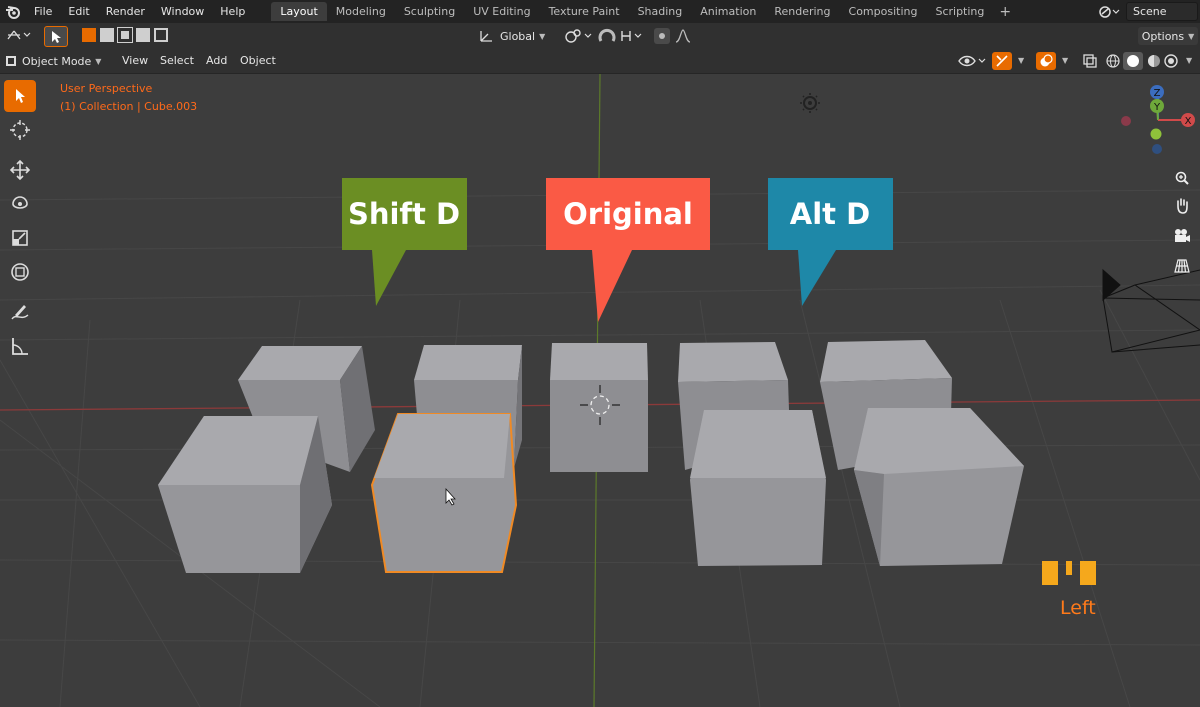 The width and height of the screenshot is (1200, 707). What do you see at coordinates (1078, 608) in the screenshot?
I see `mouse-button-label: Left` at bounding box center [1078, 608].